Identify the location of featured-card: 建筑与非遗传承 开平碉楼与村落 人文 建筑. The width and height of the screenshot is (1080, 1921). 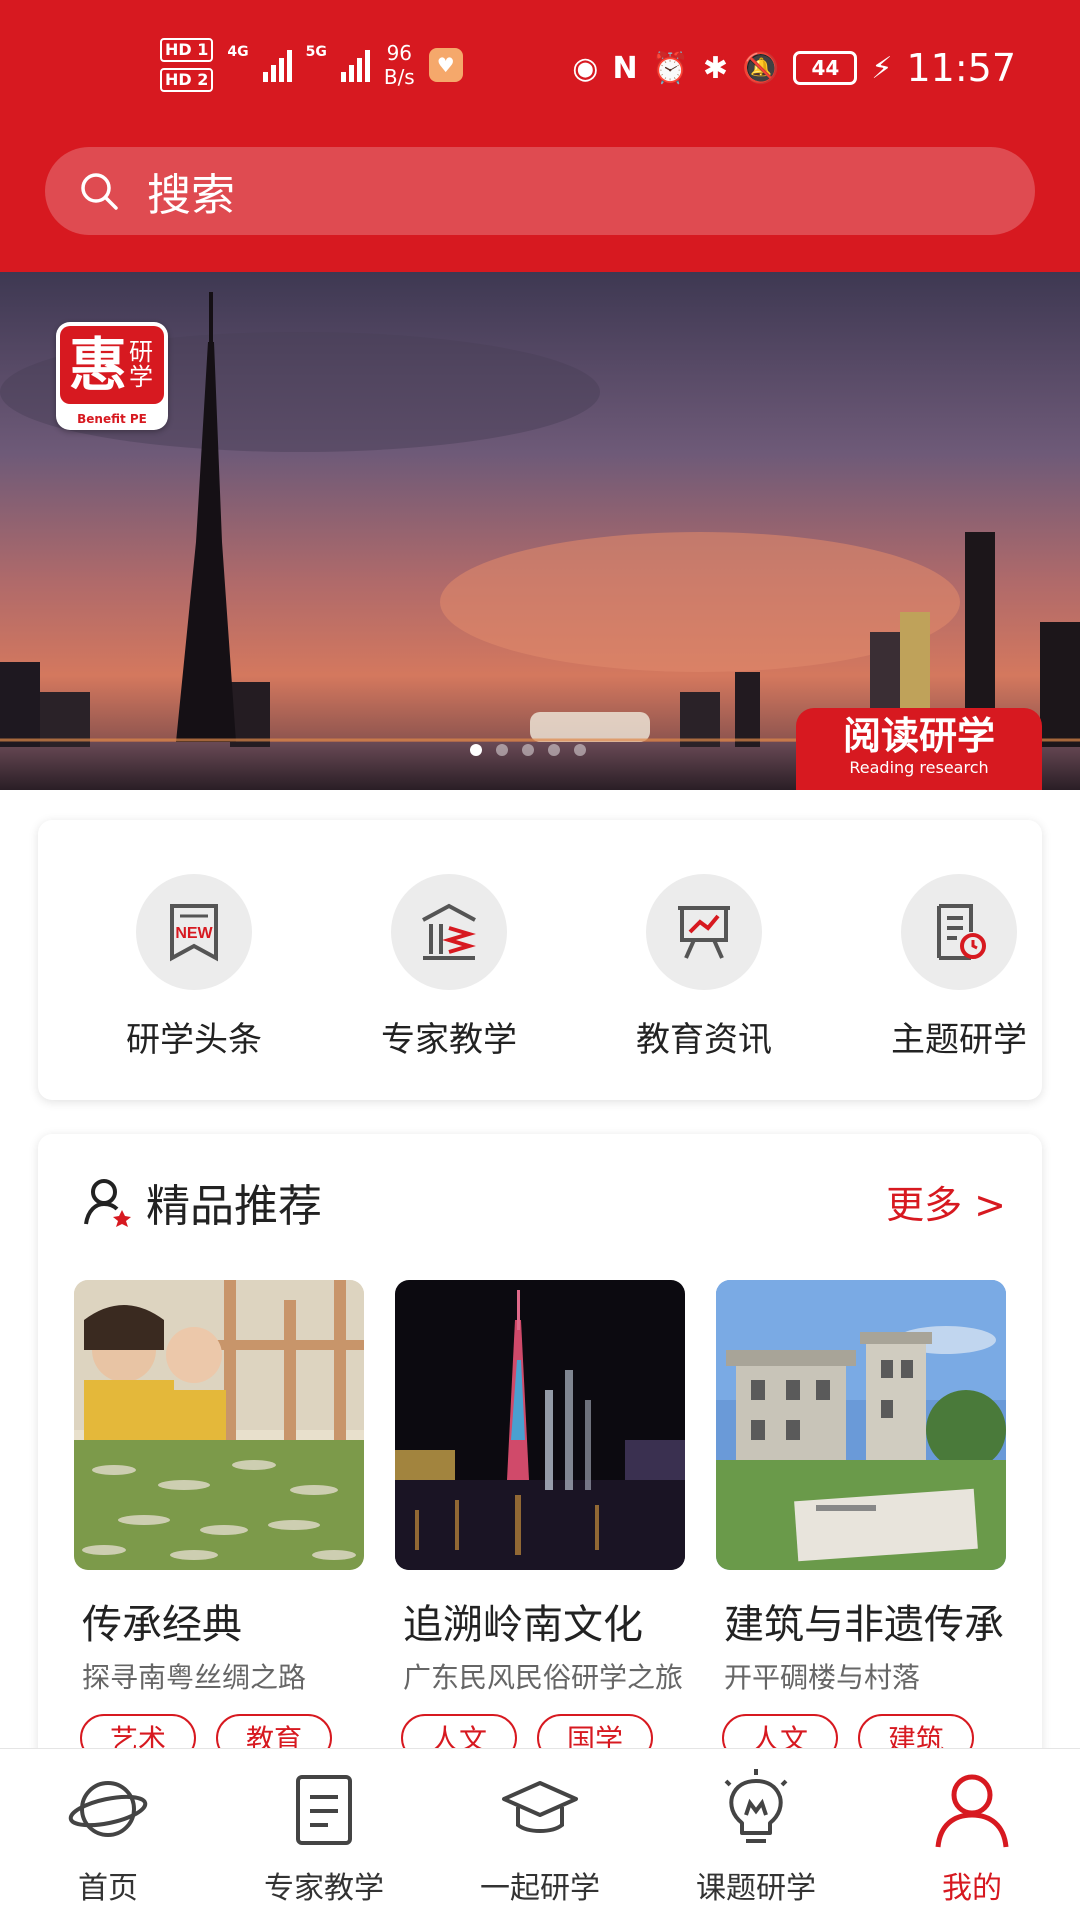
(862, 1521).